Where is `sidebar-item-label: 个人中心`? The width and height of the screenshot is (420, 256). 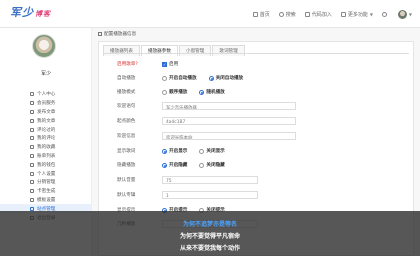 sidebar-item-label: 个人中心 is located at coordinates (46, 95).